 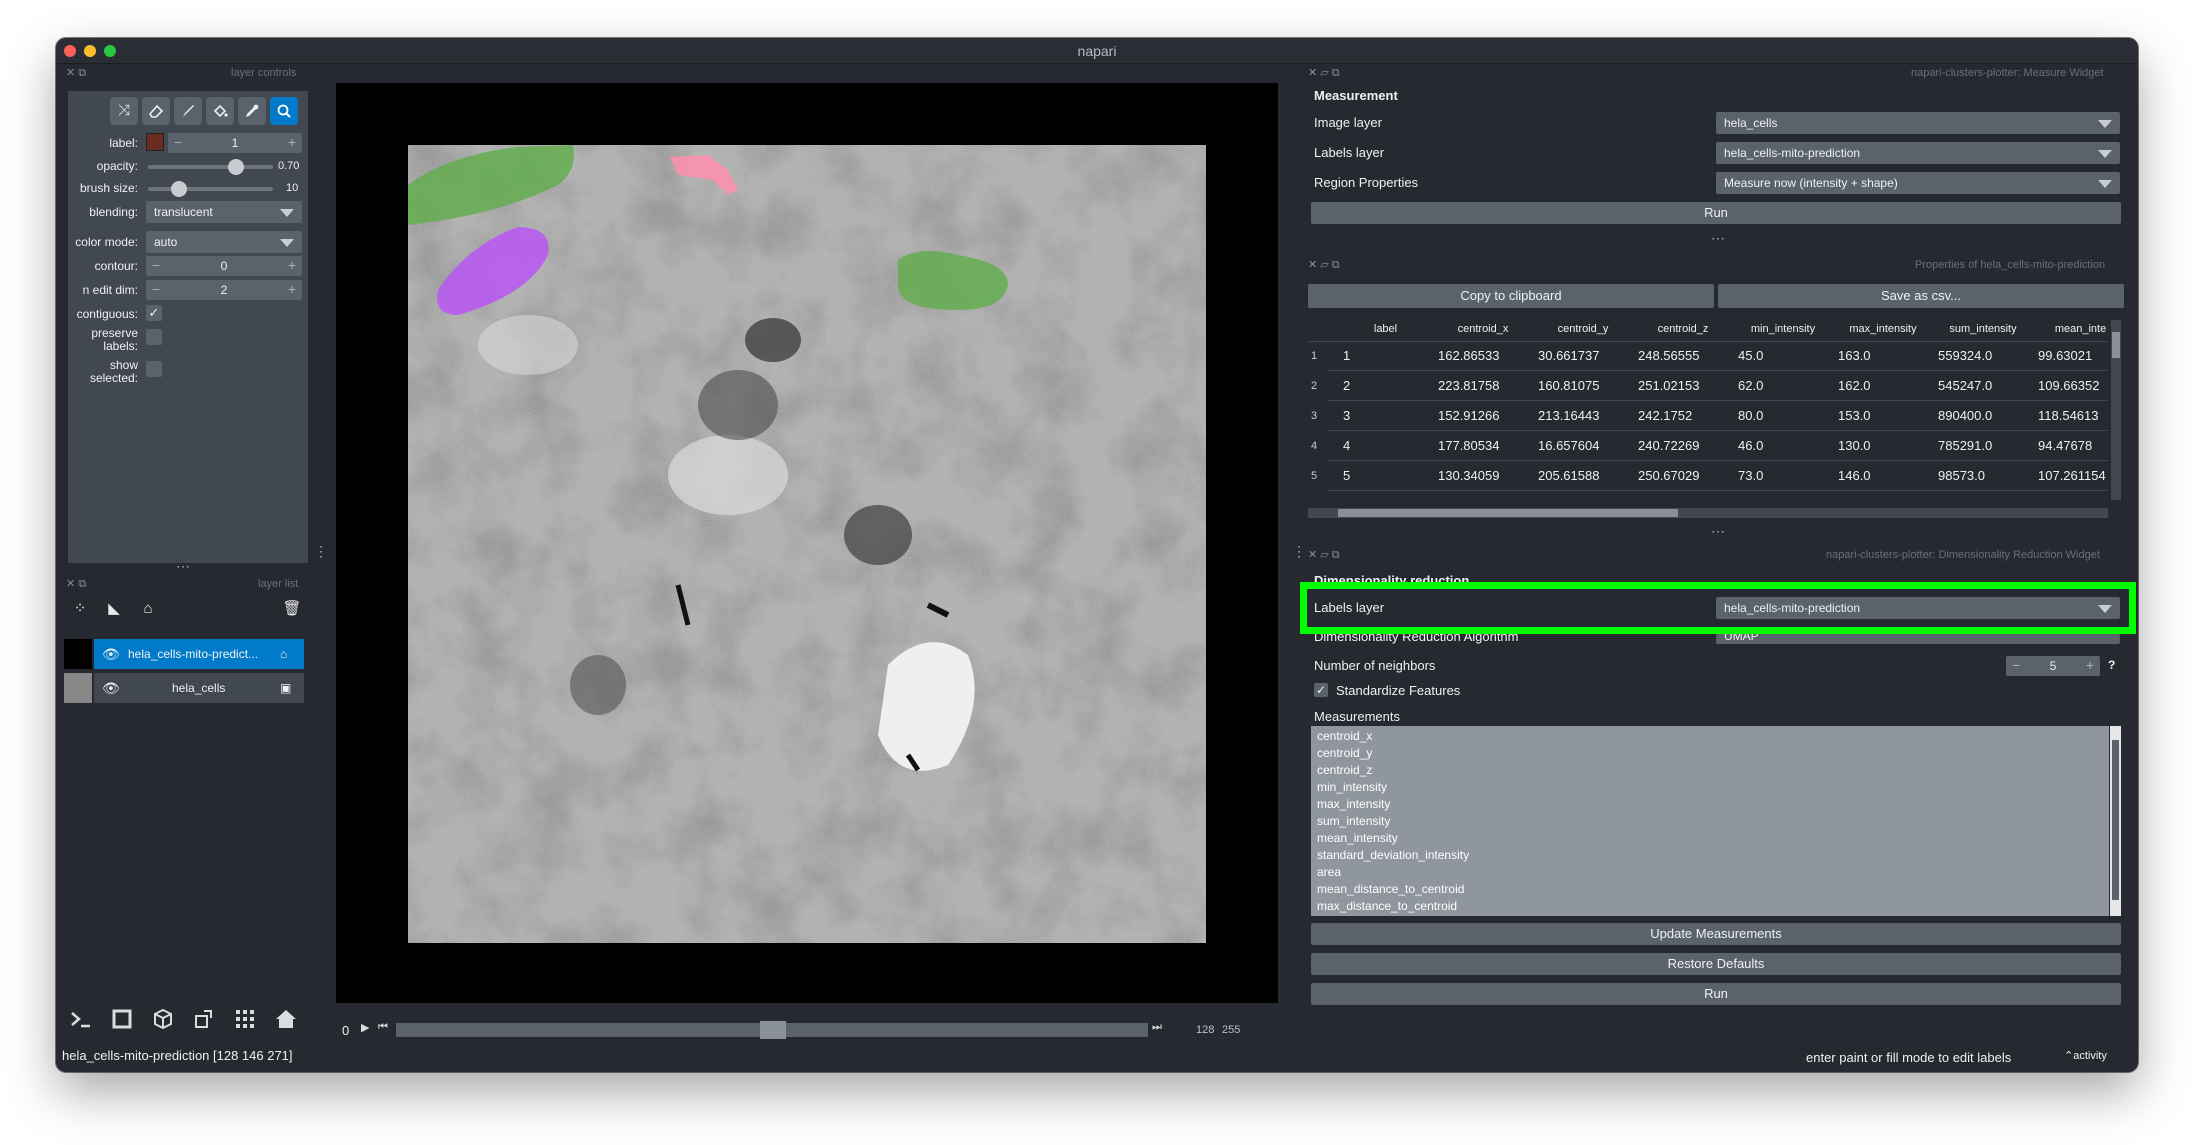 I want to click on contour-spinbox: − 0 +, so click(x=224, y=266).